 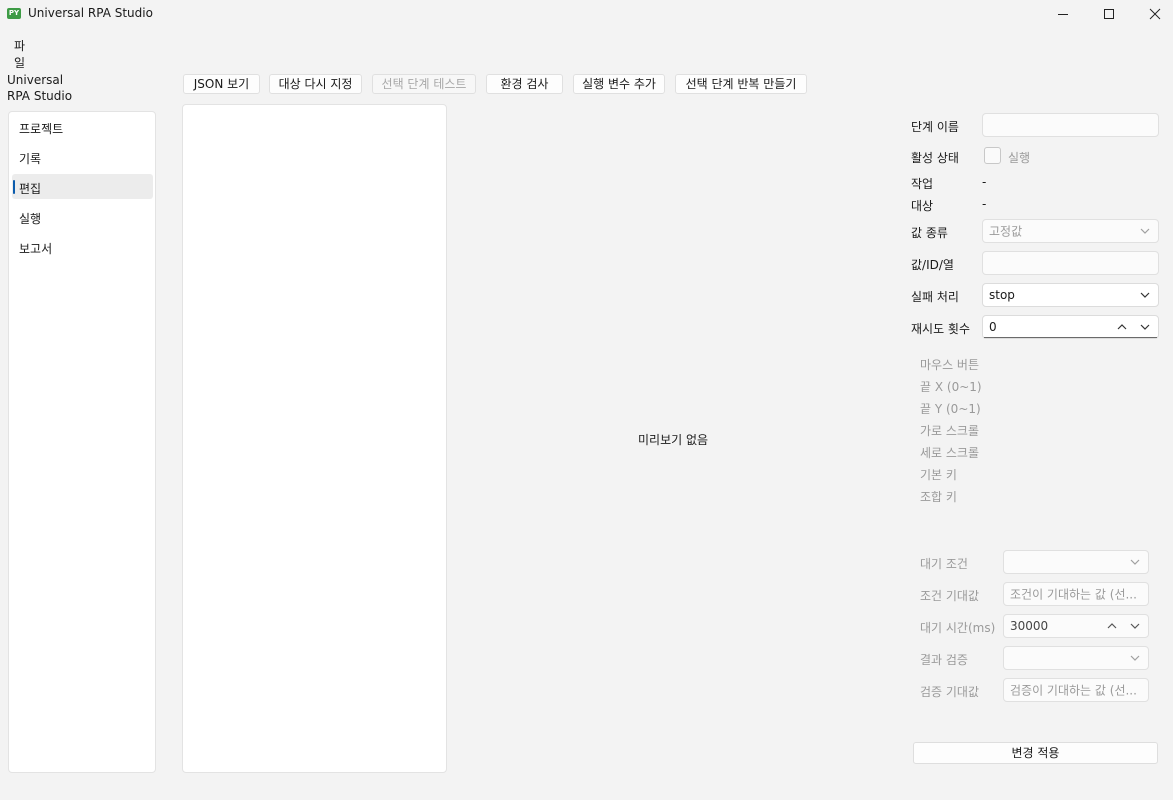 I want to click on value-id-column-label: 값/ID/열, so click(x=932, y=265).